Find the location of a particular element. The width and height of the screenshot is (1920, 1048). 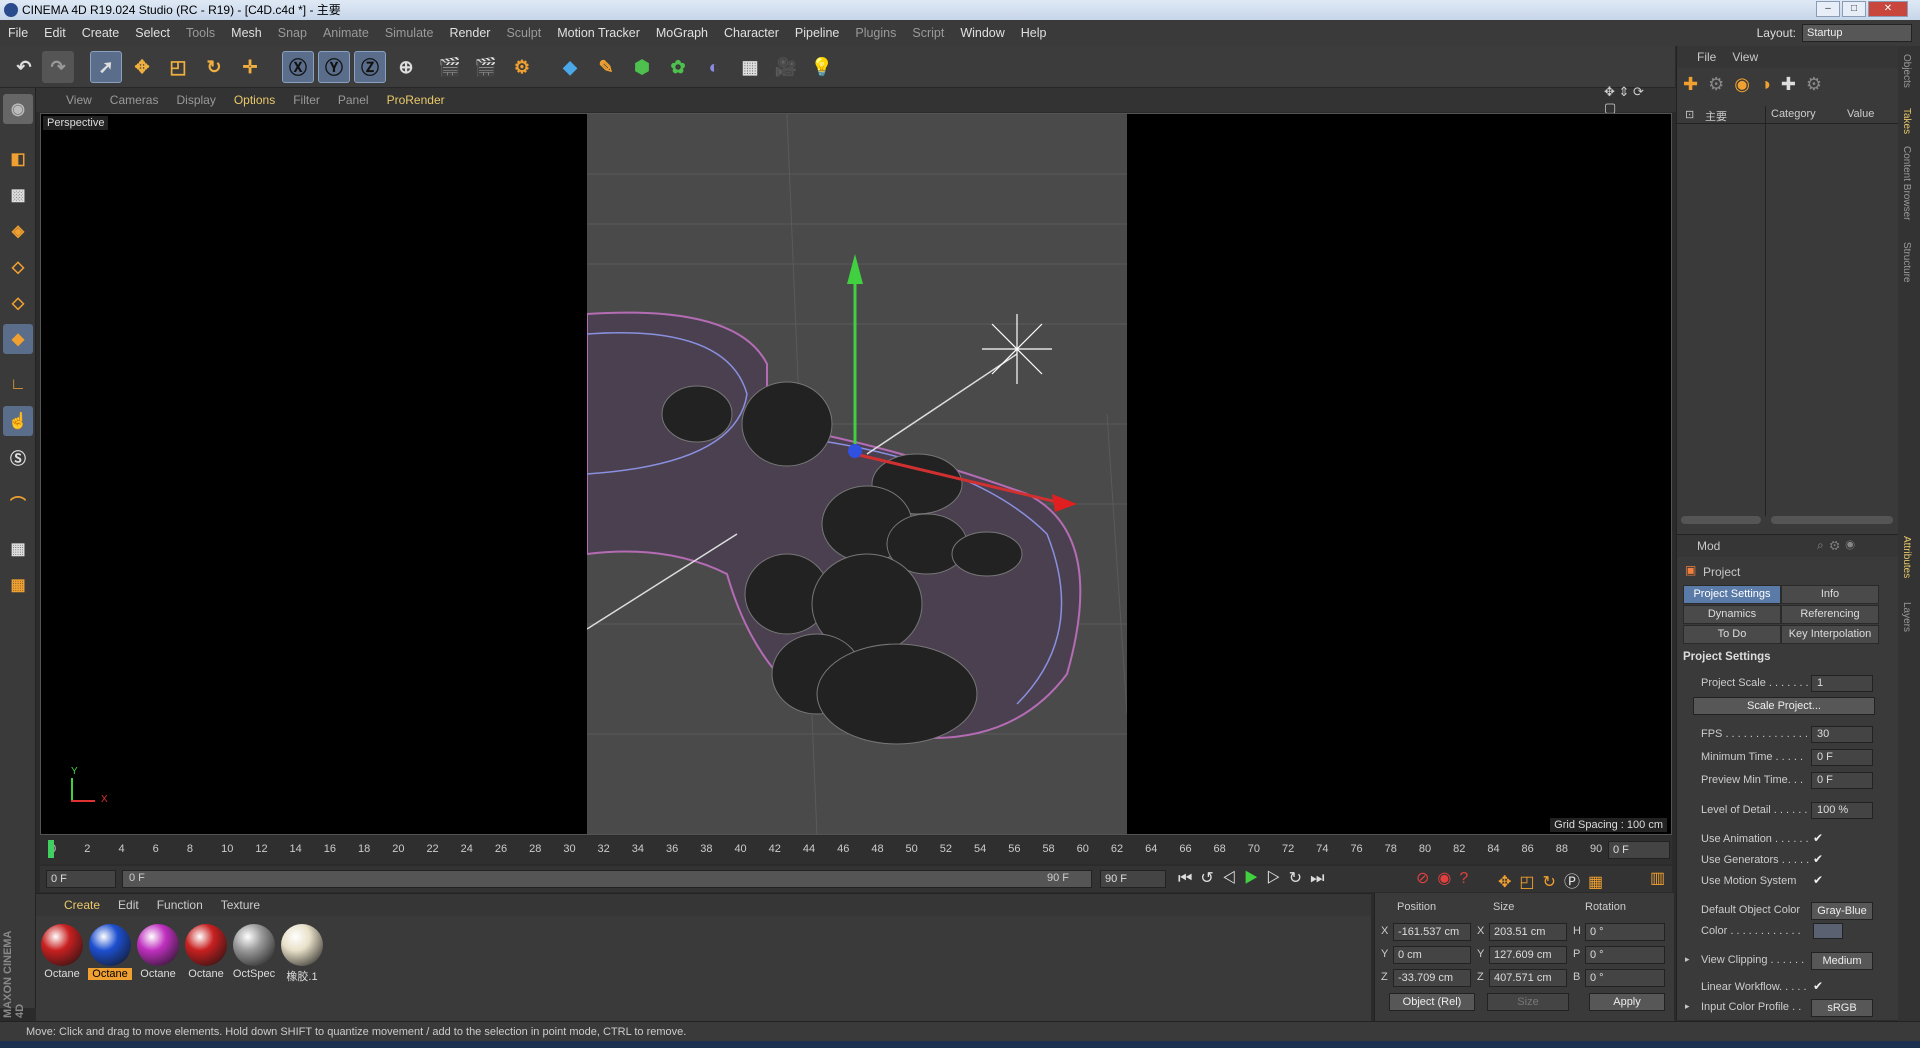

timeline-window-icon: ▥ is located at coordinates (1657, 878).